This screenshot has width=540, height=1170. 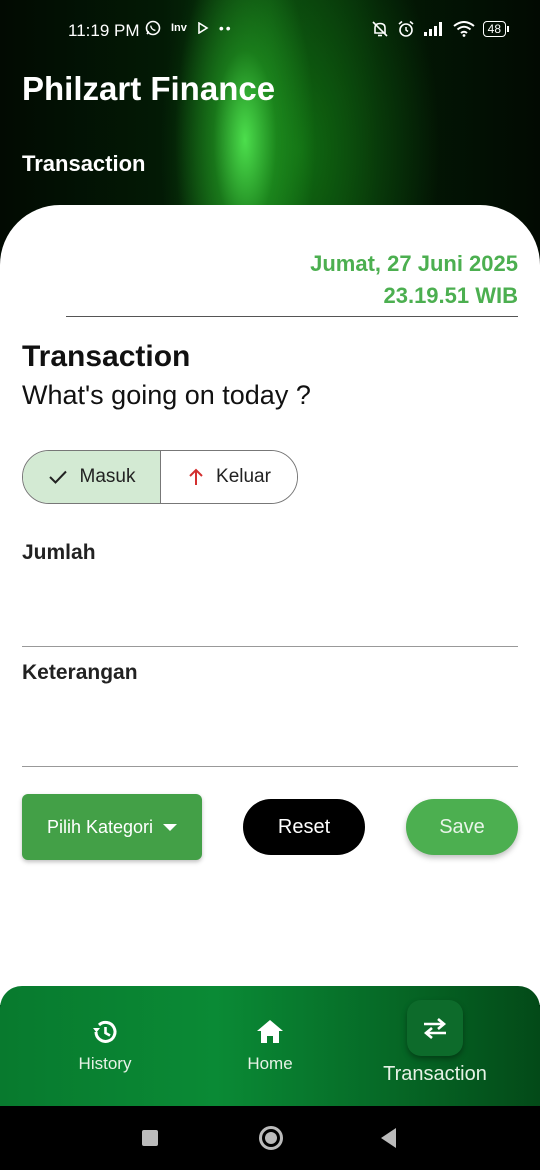 What do you see at coordinates (272, 621) in the screenshot?
I see `amount-input` at bounding box center [272, 621].